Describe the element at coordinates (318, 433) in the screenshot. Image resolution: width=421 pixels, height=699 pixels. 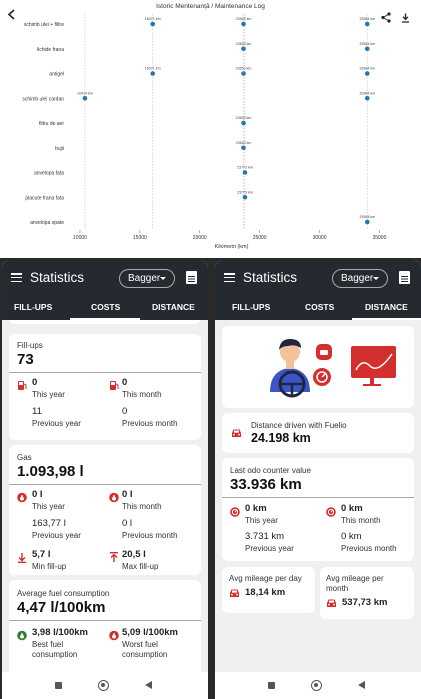
I see `distance-driven-card: Distance driven with Fuelio 24.198 km` at that location.